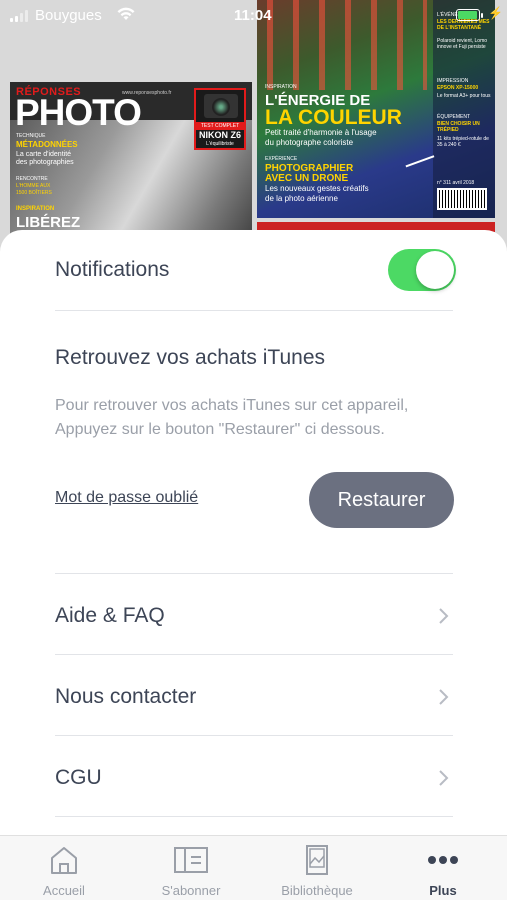 The height and width of the screenshot is (900, 507). What do you see at coordinates (317, 860) in the screenshot?
I see `library-icon` at bounding box center [317, 860].